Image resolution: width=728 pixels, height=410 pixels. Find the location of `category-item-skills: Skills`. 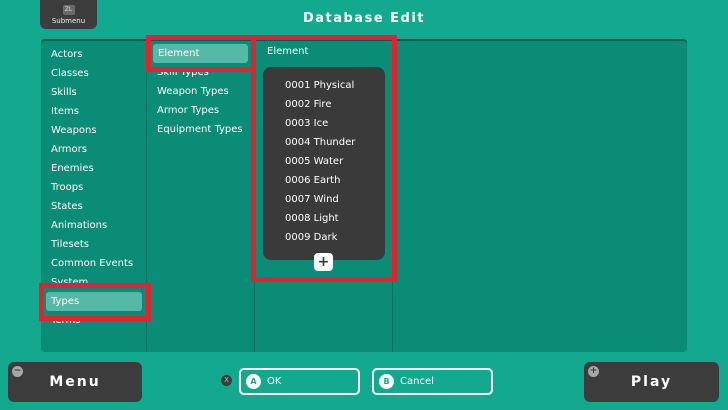

category-item-skills: Skills is located at coordinates (92, 92).